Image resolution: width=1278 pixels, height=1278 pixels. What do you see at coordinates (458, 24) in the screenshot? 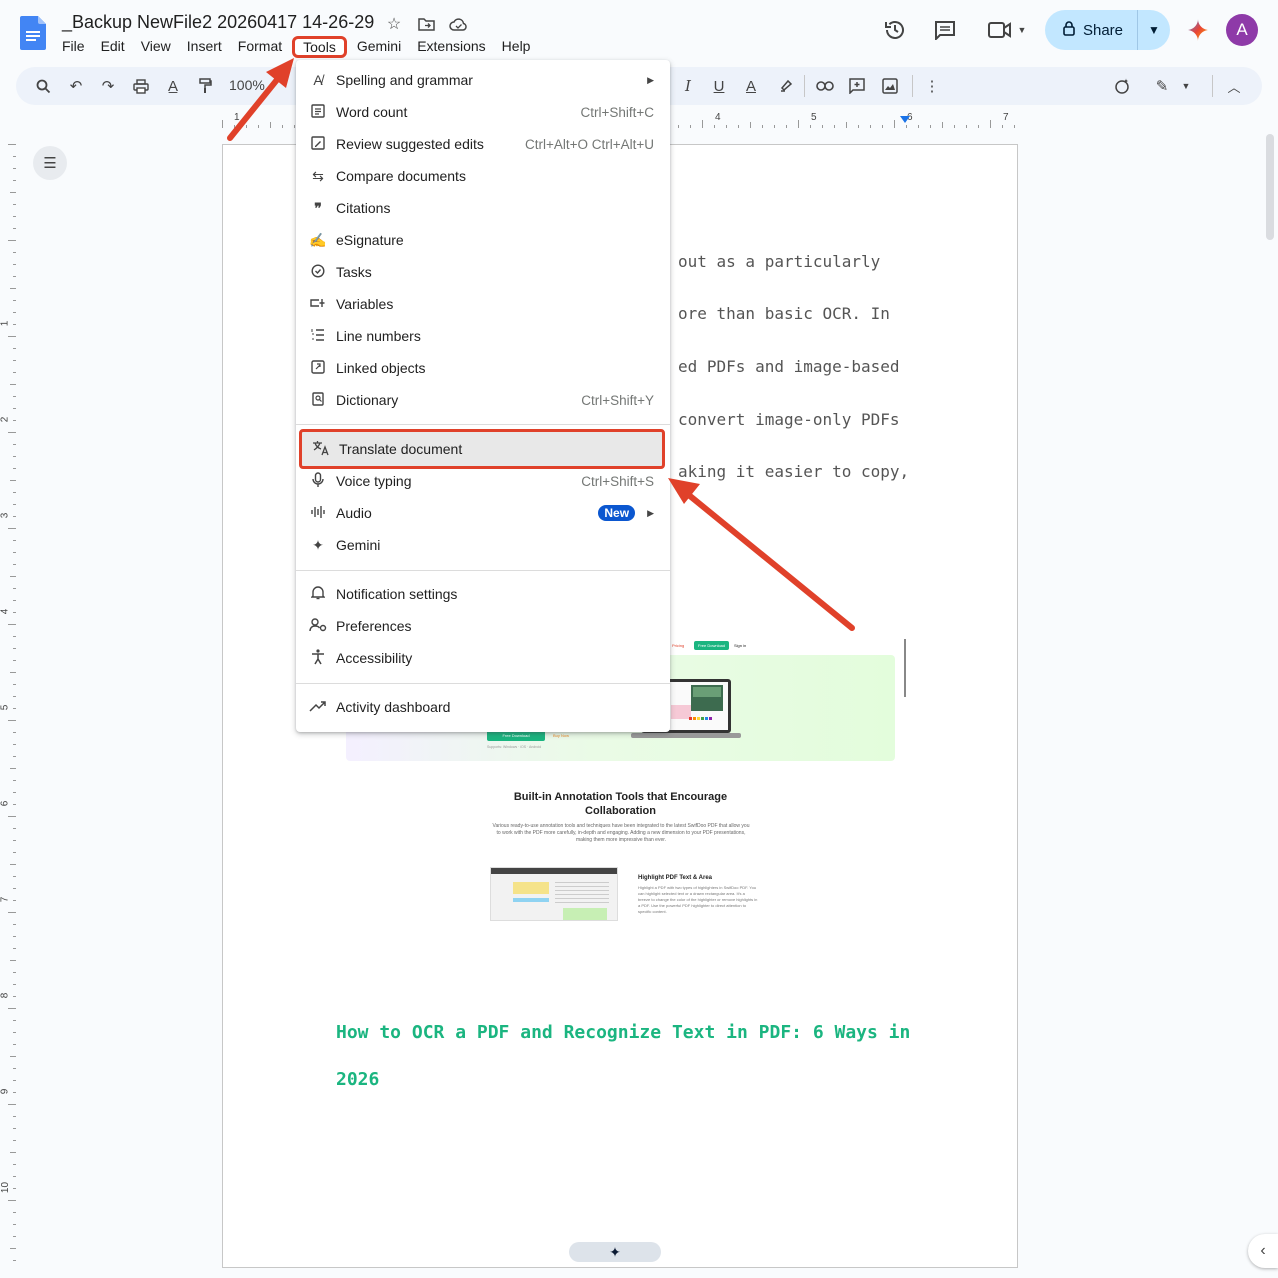
I see `cloud-saved-icon` at bounding box center [458, 24].